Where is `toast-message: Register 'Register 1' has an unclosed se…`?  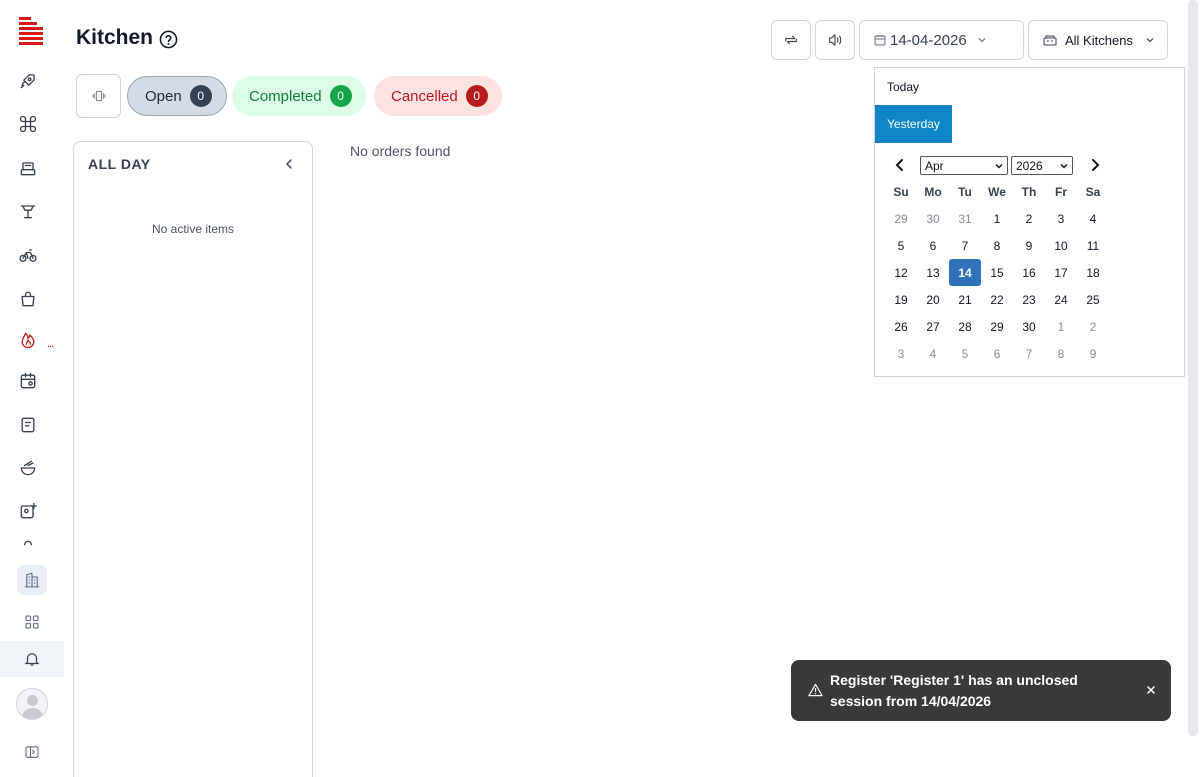 toast-message: Register 'Register 1' has an unclosed se… is located at coordinates (954, 690).